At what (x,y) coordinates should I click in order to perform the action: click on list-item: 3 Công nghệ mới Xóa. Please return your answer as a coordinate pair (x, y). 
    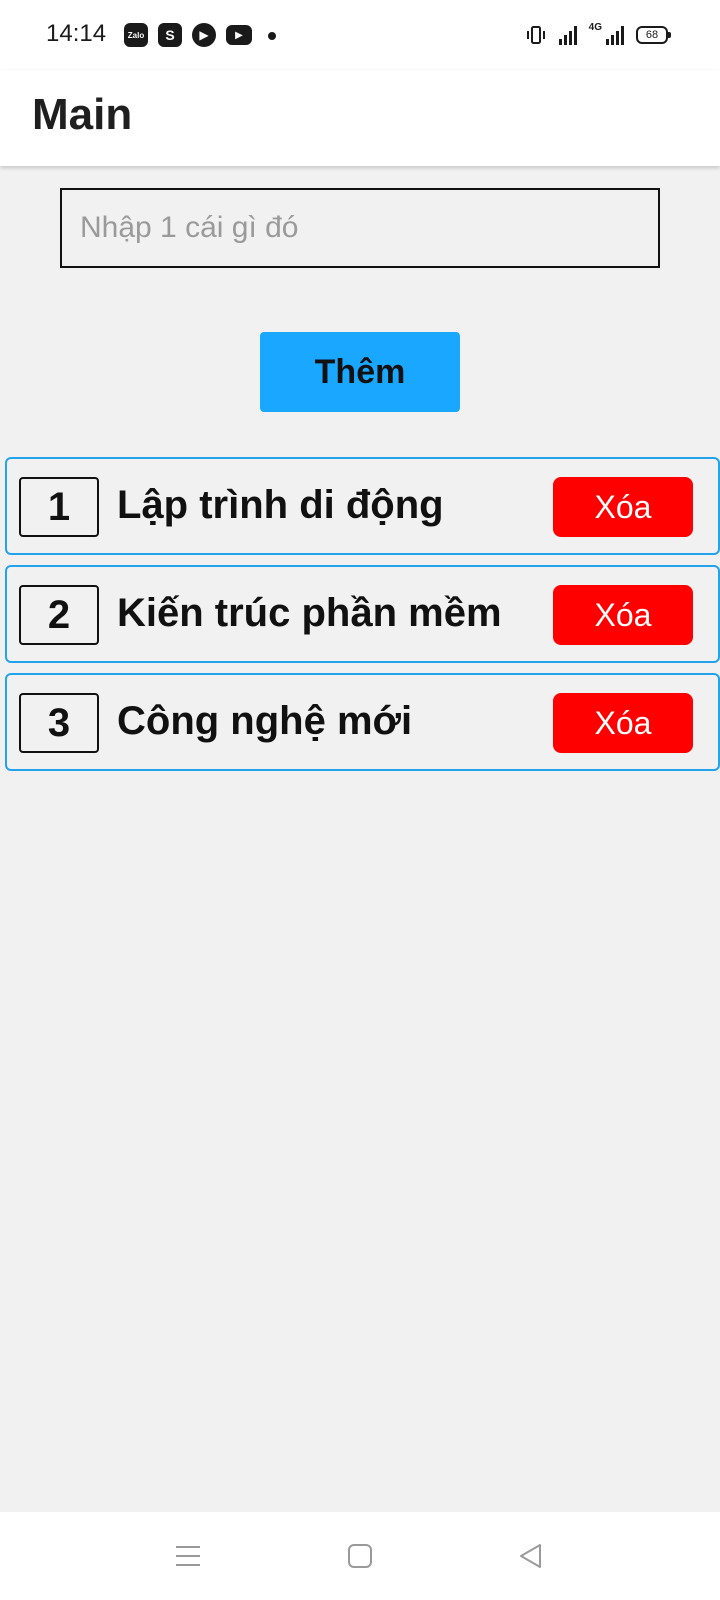
    Looking at the image, I should click on (362, 722).